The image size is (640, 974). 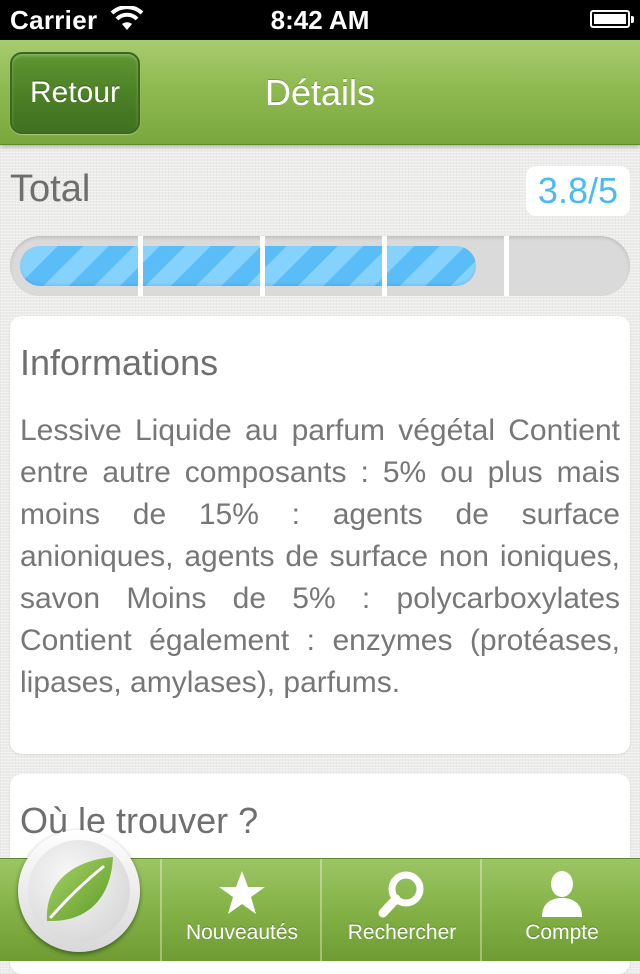 I want to click on status-bar: Carrier 8:42 AM, so click(x=320, y=20).